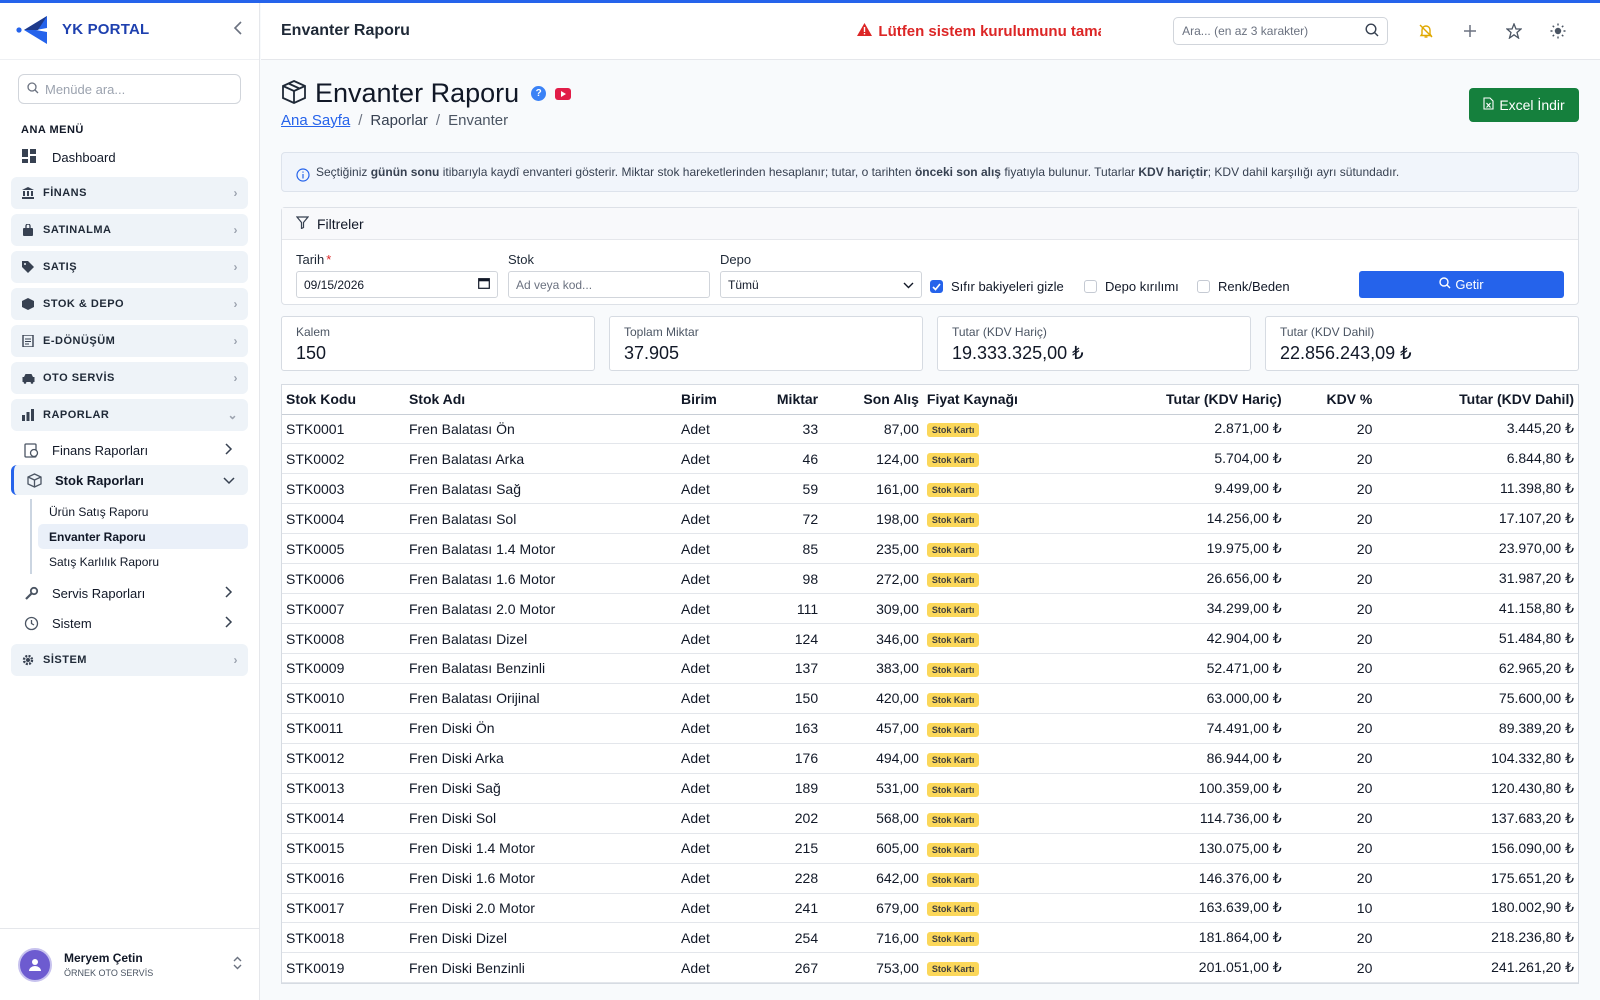  Describe the element at coordinates (1477, 400) in the screenshot. I see `column-header: Tutar (KDV Dahil)` at that location.